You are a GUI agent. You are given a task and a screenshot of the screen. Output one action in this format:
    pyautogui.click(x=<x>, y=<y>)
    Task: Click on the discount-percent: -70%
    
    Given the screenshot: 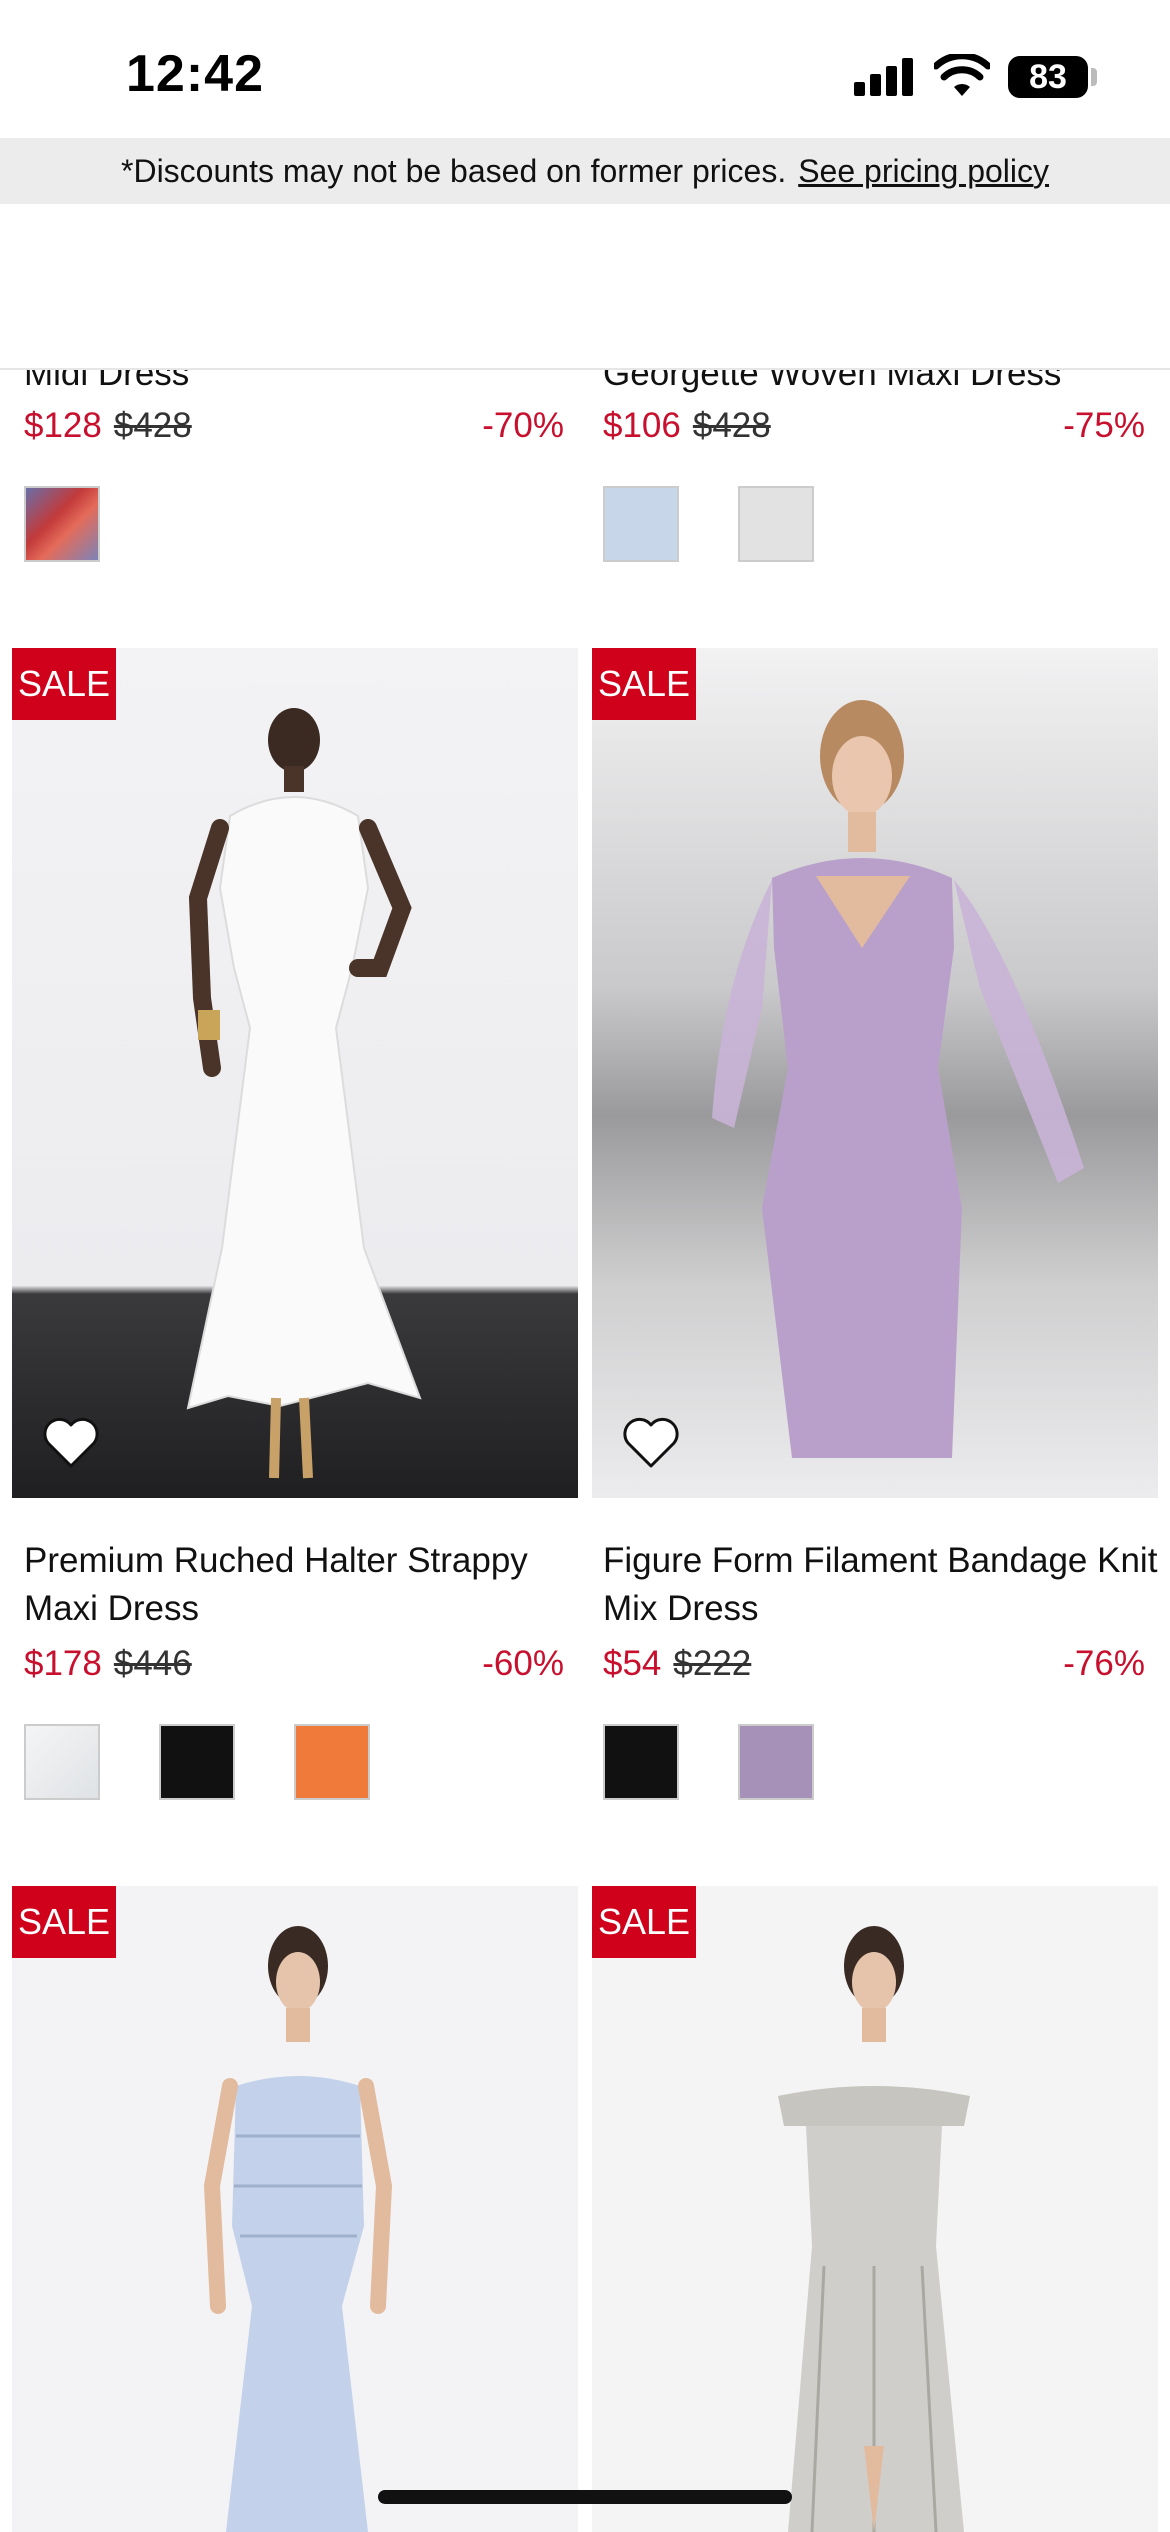 What is the action you would take?
    pyautogui.click(x=523, y=425)
    